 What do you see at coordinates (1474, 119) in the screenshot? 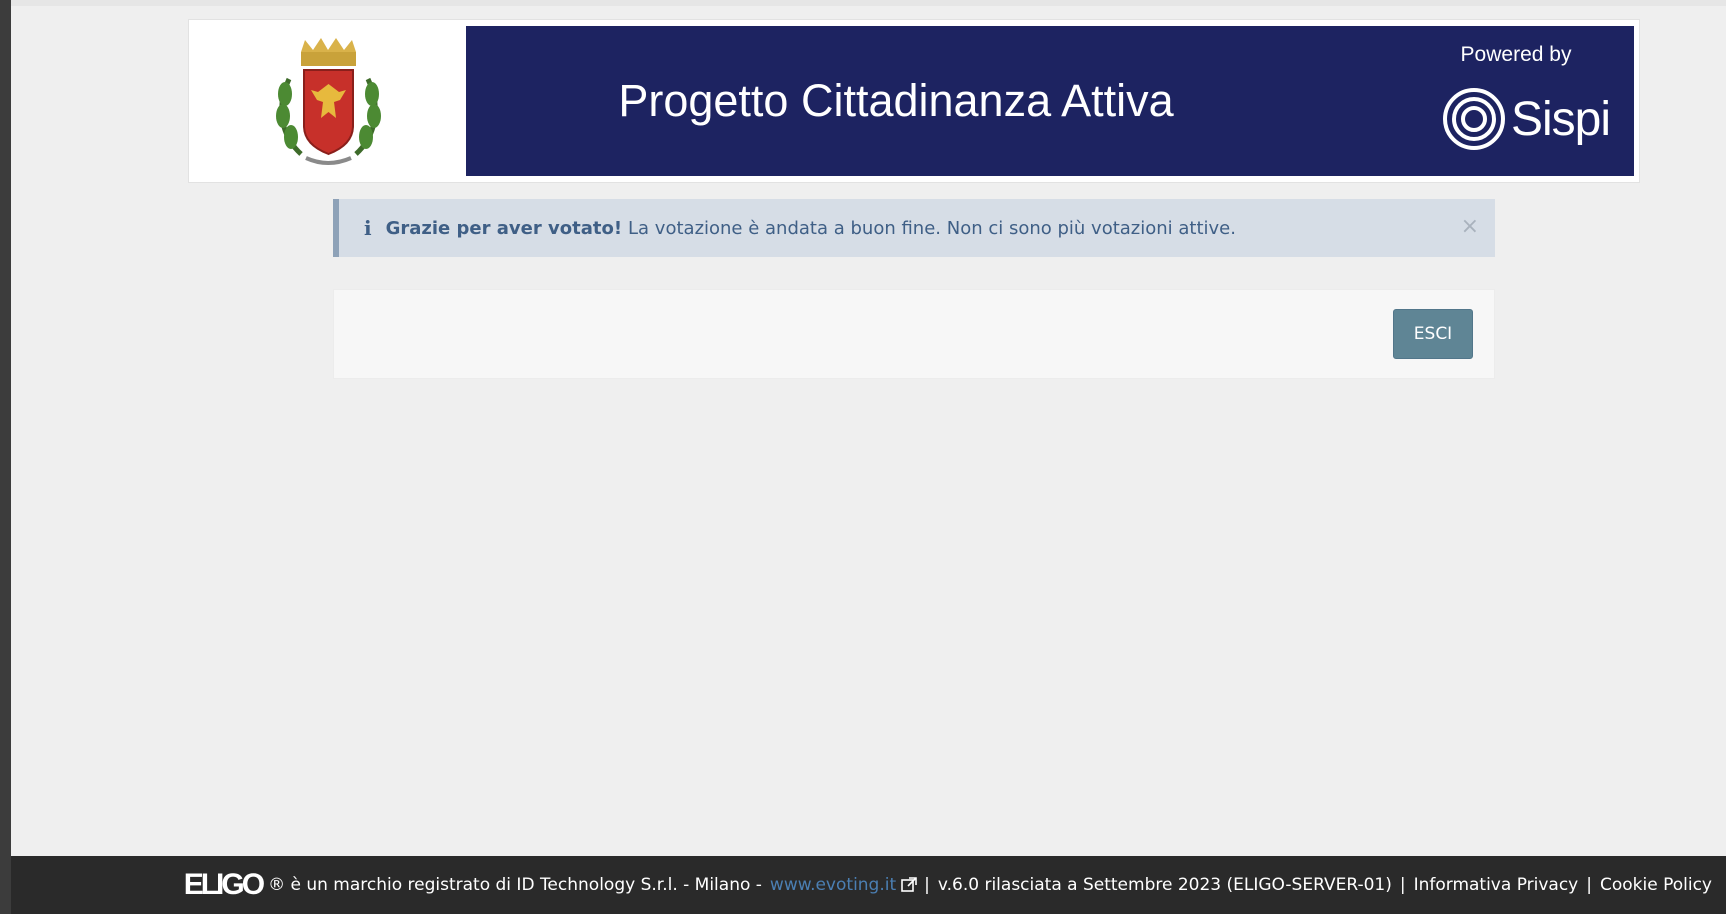
I see `sispi-spiral-icon` at bounding box center [1474, 119].